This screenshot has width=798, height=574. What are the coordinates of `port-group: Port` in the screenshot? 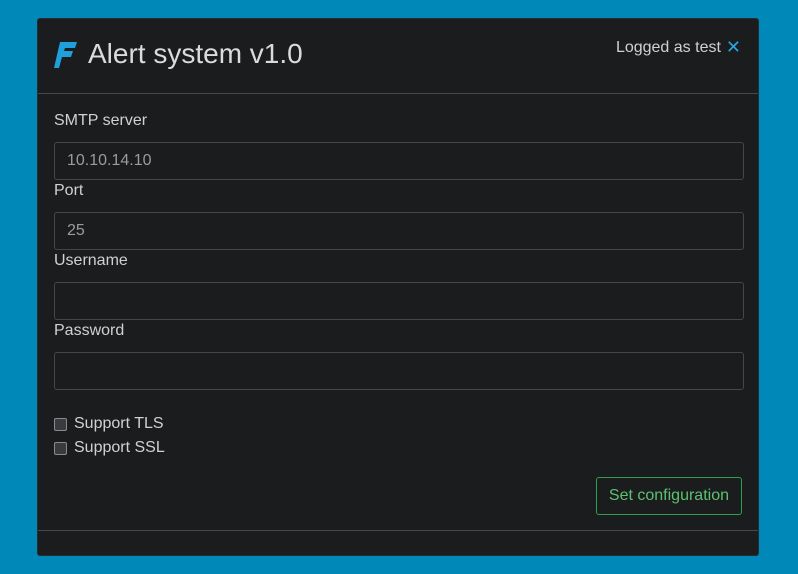 It's located at (399, 217).